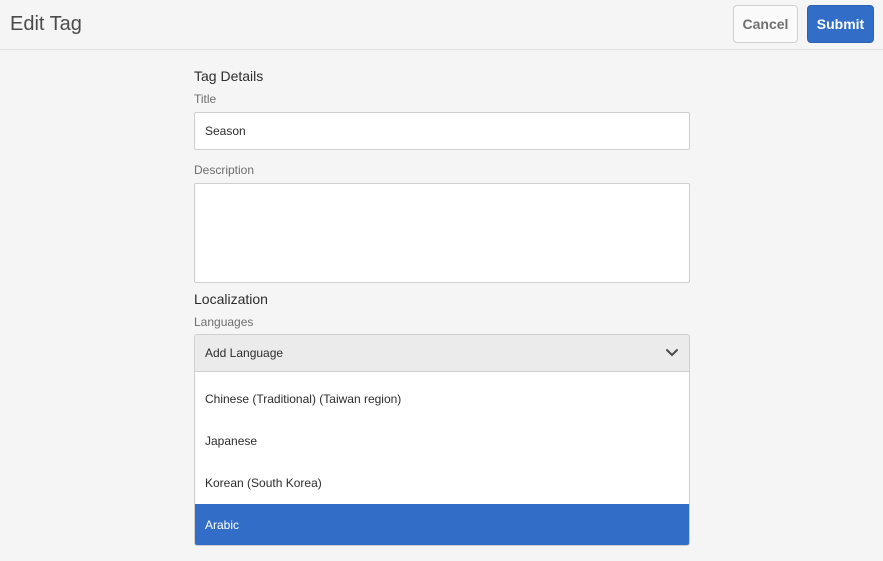 Image resolution: width=883 pixels, height=561 pixels. Describe the element at coordinates (46, 24) in the screenshot. I see `page-title: Edit Tag` at that location.